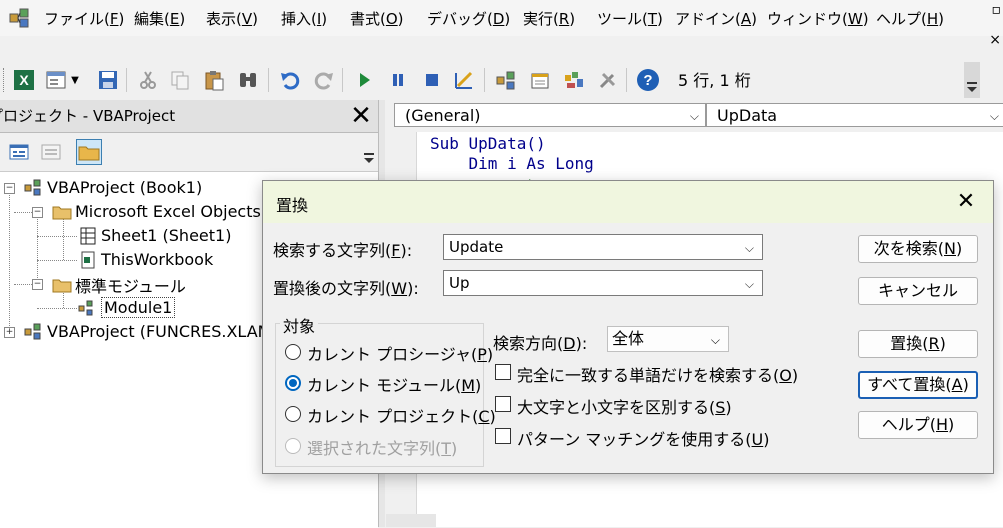 This screenshot has width=1003, height=528. What do you see at coordinates (148, 80) in the screenshot?
I see `cut-icon` at bounding box center [148, 80].